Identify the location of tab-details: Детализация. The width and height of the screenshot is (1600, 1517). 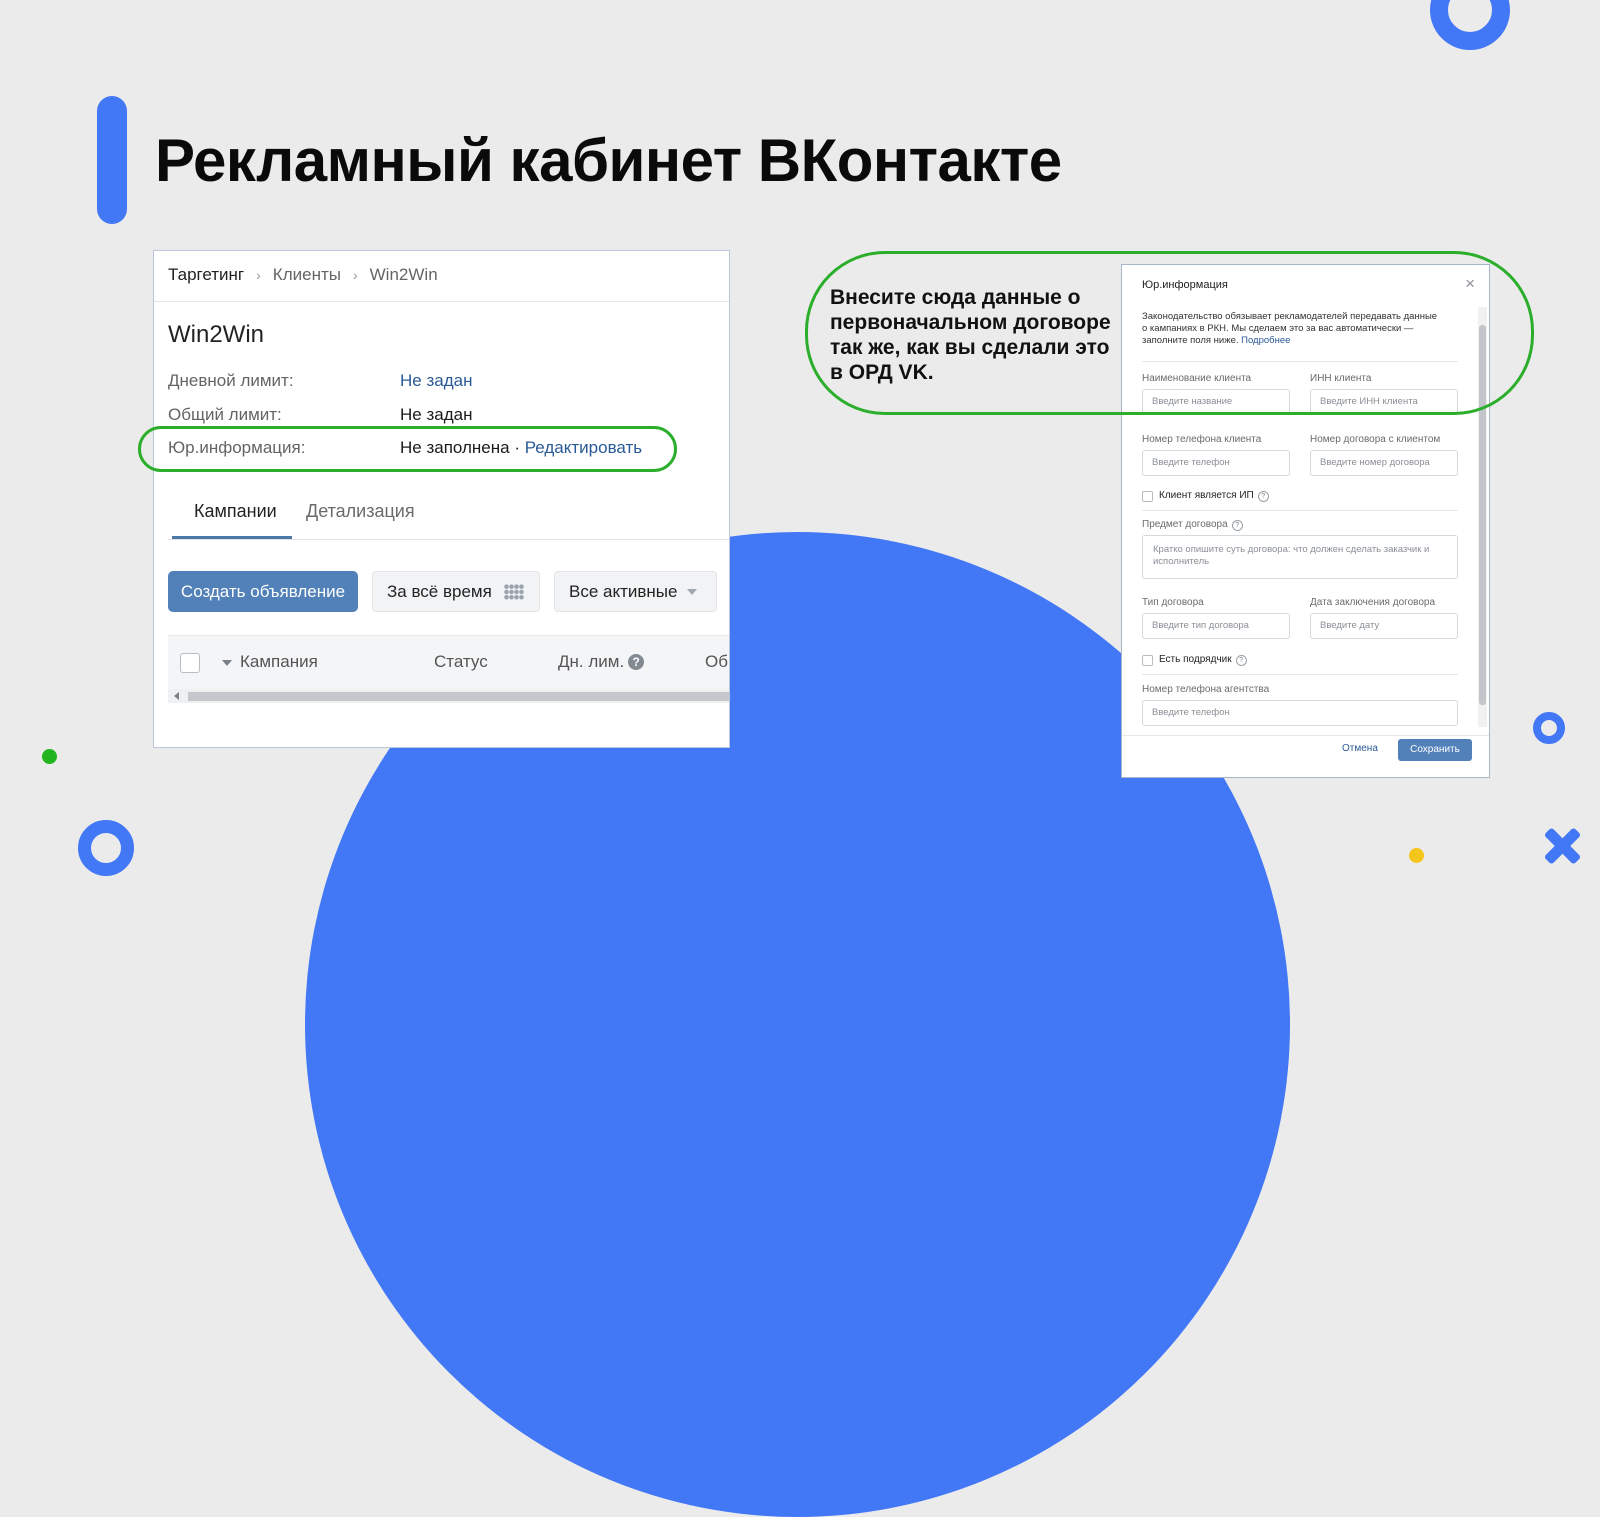
(360, 511).